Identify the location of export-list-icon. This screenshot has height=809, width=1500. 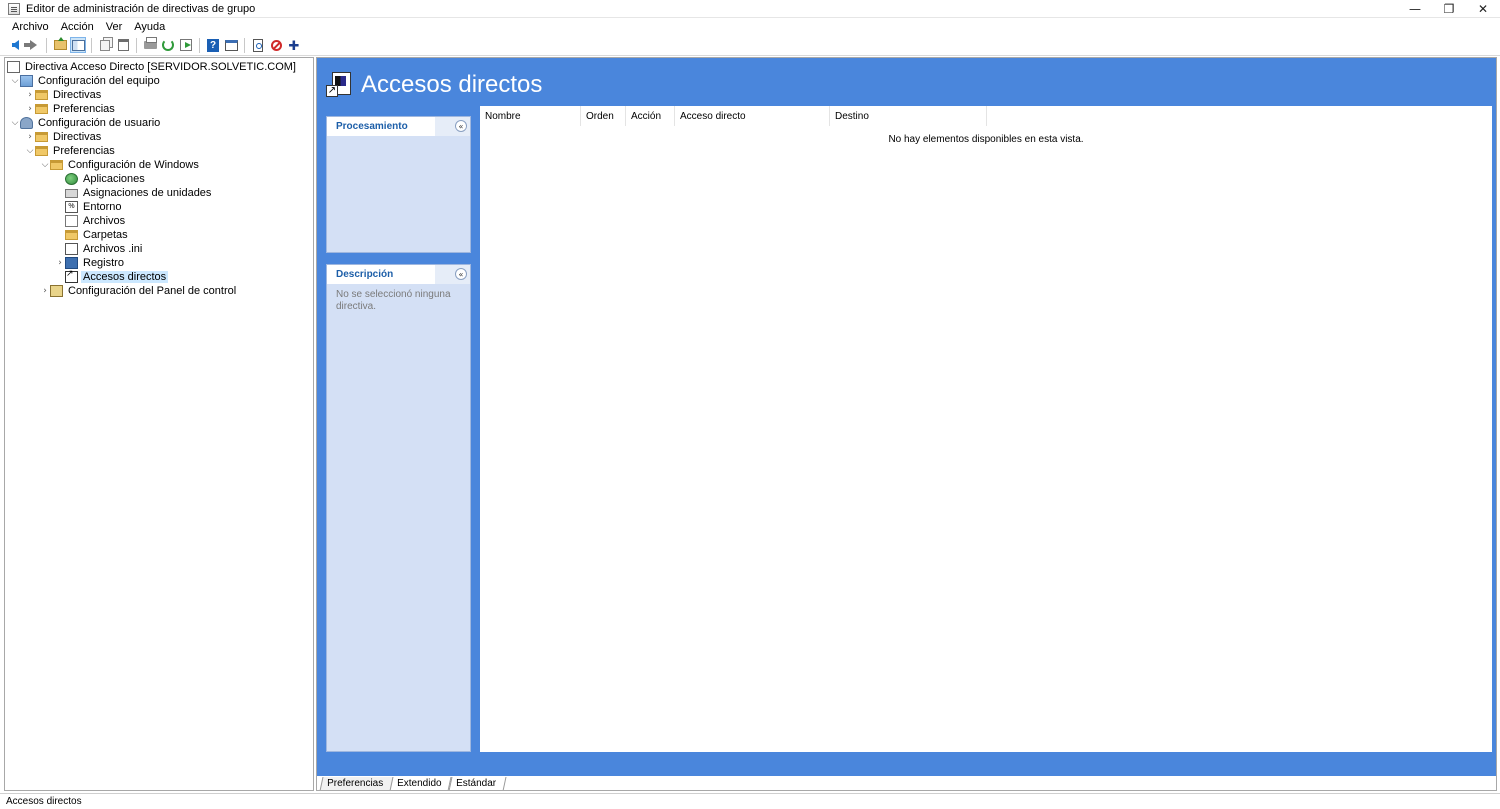
(186, 45).